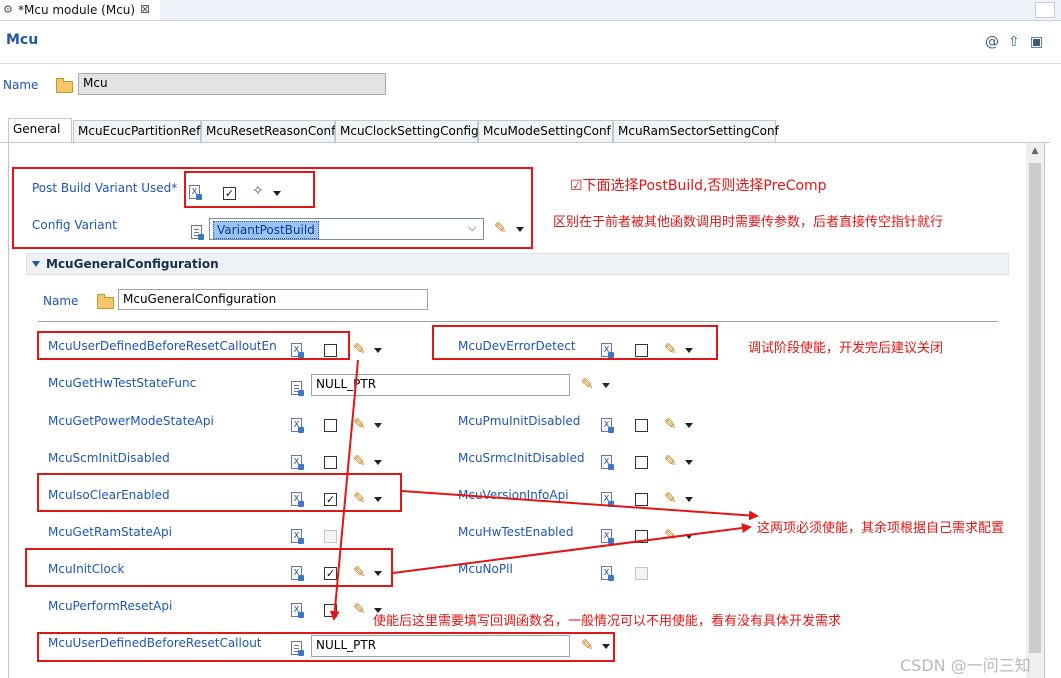 The image size is (1061, 678). What do you see at coordinates (580, 505) in the screenshot?
I see `arrow-iso-clear` at bounding box center [580, 505].